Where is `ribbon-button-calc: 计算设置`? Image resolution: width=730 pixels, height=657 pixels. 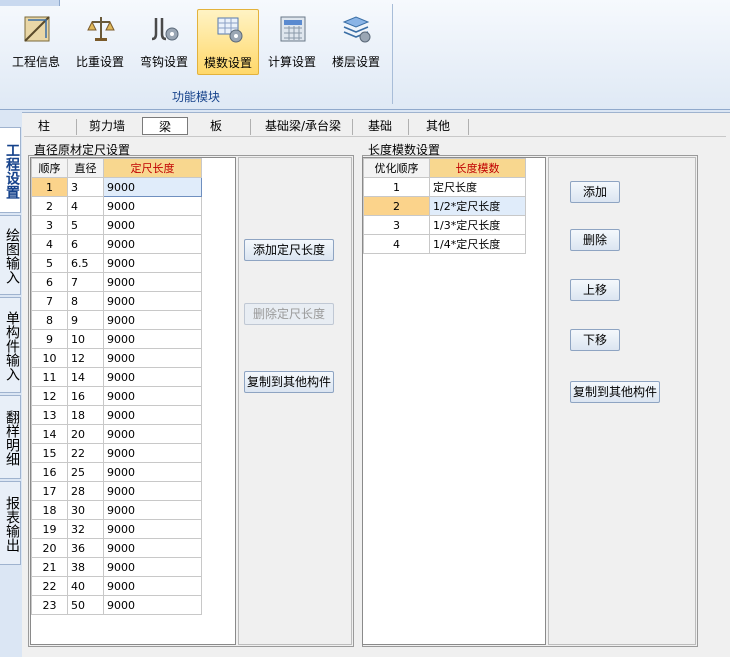
ribbon-button-calc: 计算设置 is located at coordinates (292, 42).